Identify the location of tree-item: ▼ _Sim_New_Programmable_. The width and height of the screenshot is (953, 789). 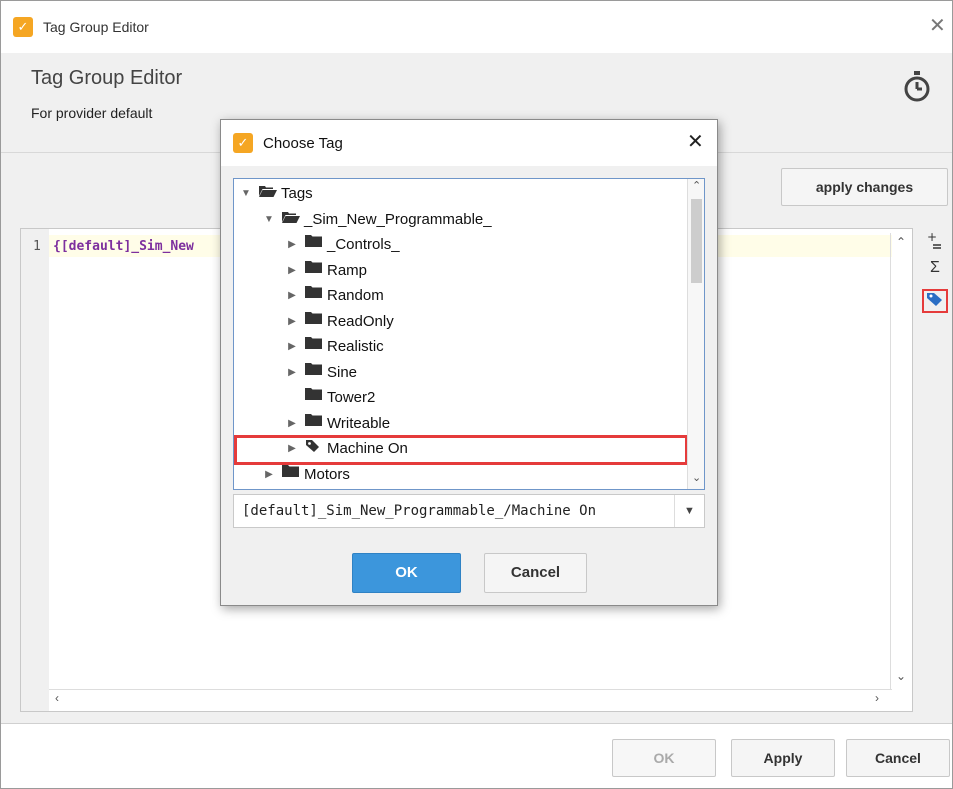
(460, 219).